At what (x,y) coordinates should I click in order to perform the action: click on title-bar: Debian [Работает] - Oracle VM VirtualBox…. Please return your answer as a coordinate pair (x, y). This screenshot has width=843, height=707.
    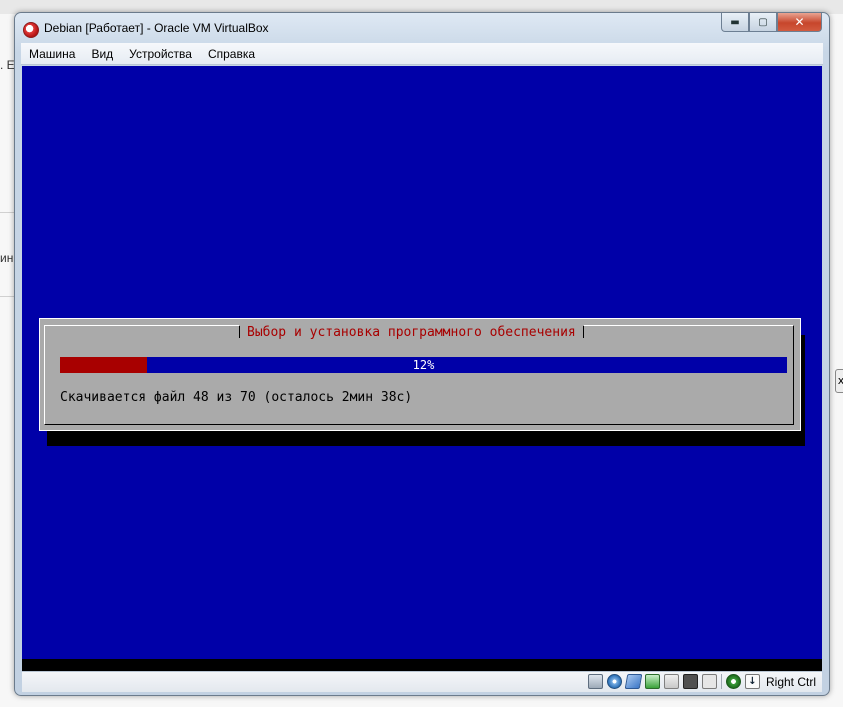
    Looking at the image, I should click on (422, 28).